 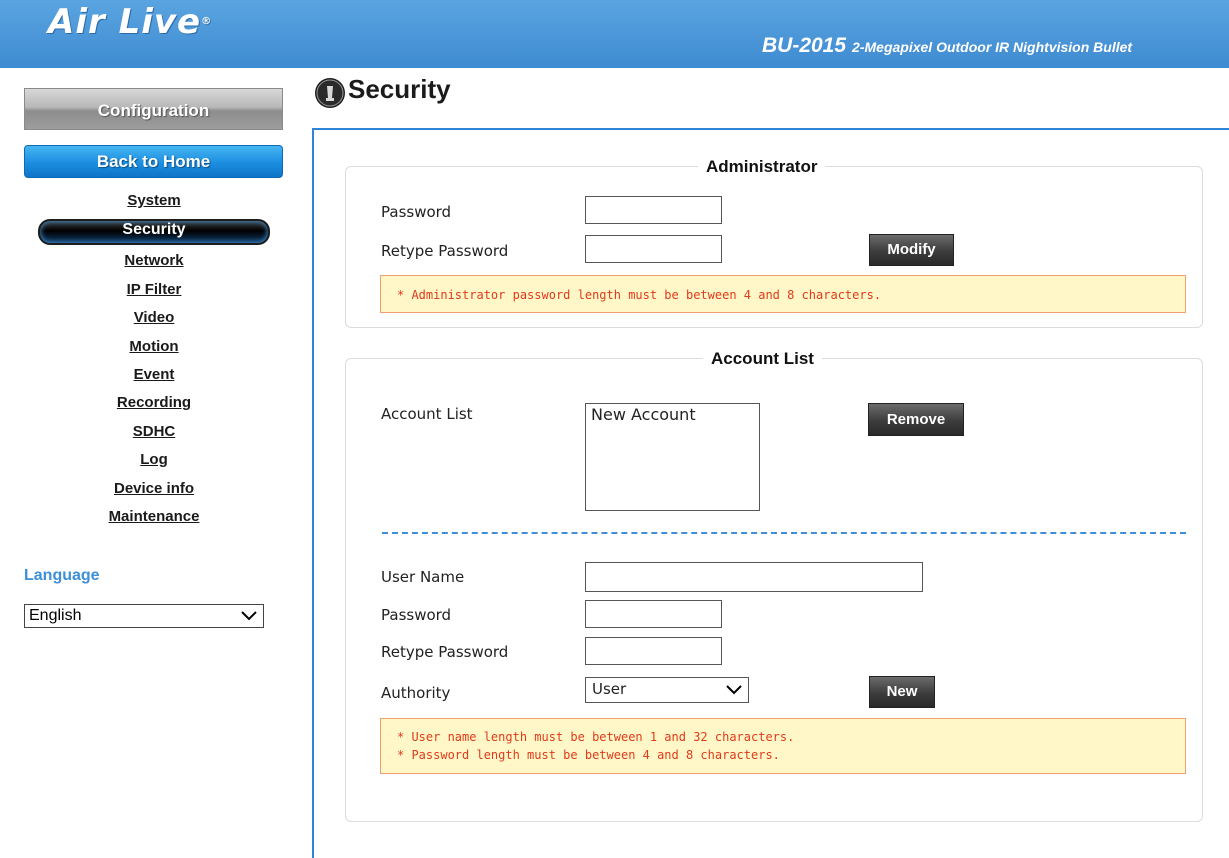 What do you see at coordinates (125, 22) in the screenshot?
I see `logo-text: Air Live` at bounding box center [125, 22].